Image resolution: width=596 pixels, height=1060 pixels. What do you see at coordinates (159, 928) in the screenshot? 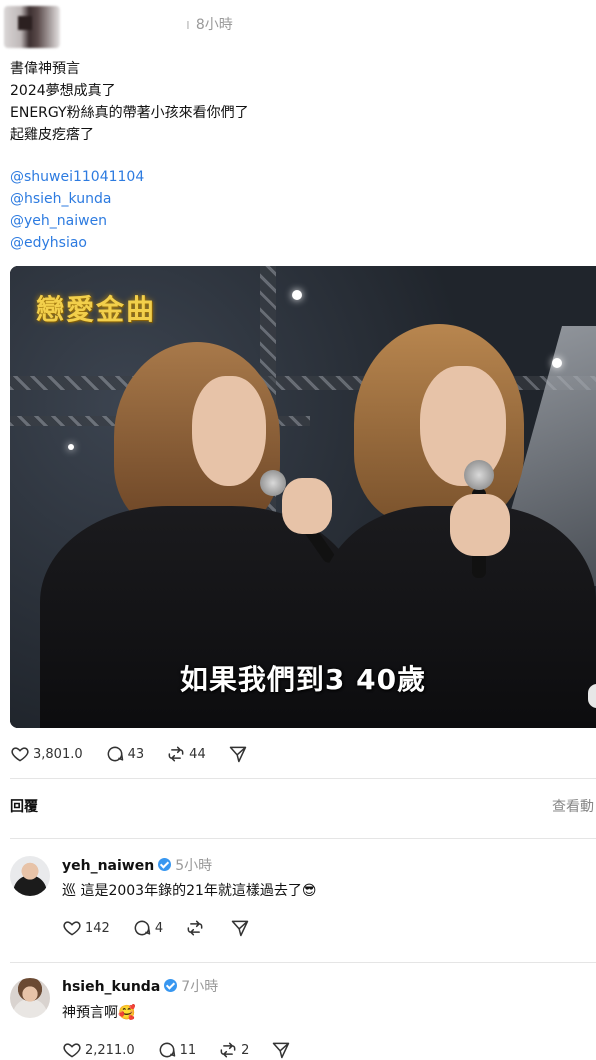
I see `comment-count: 4` at bounding box center [159, 928].